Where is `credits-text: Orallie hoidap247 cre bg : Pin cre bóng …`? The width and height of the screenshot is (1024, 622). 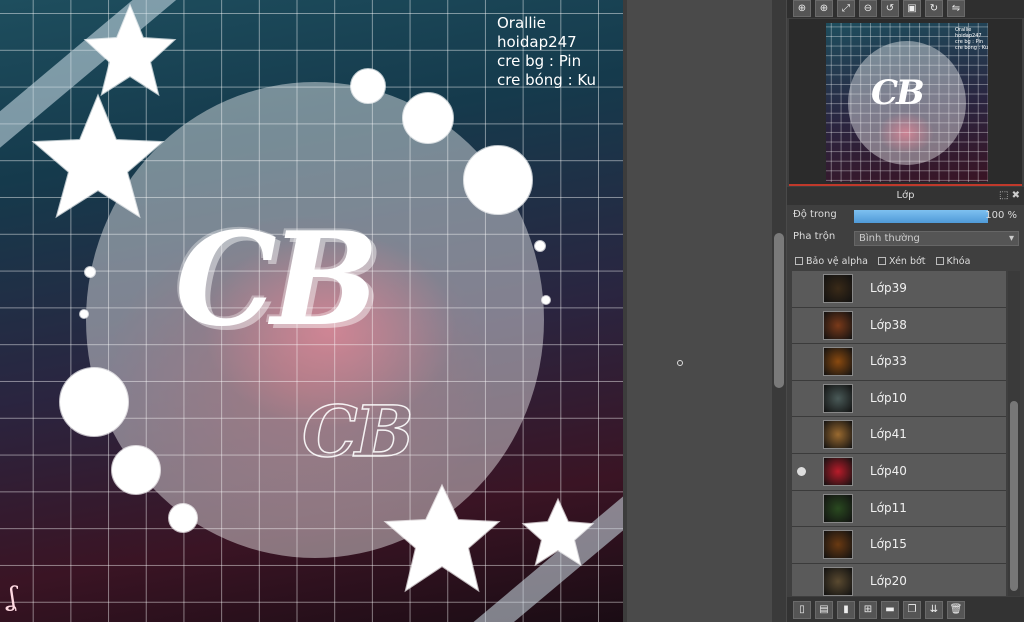 credits-text: Orallie hoidap247 cre bg : Pin cre bóng … is located at coordinates (546, 51).